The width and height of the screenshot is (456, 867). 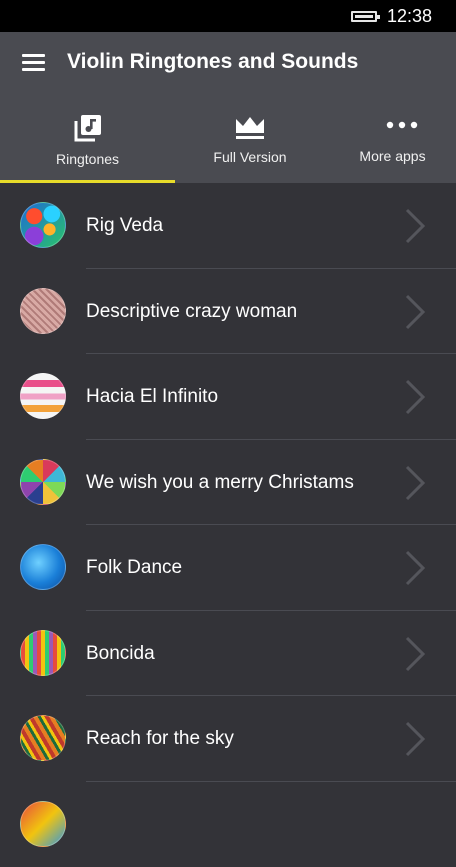 What do you see at coordinates (212, 62) in the screenshot?
I see `app-title: Violin Ringtones and Sounds` at bounding box center [212, 62].